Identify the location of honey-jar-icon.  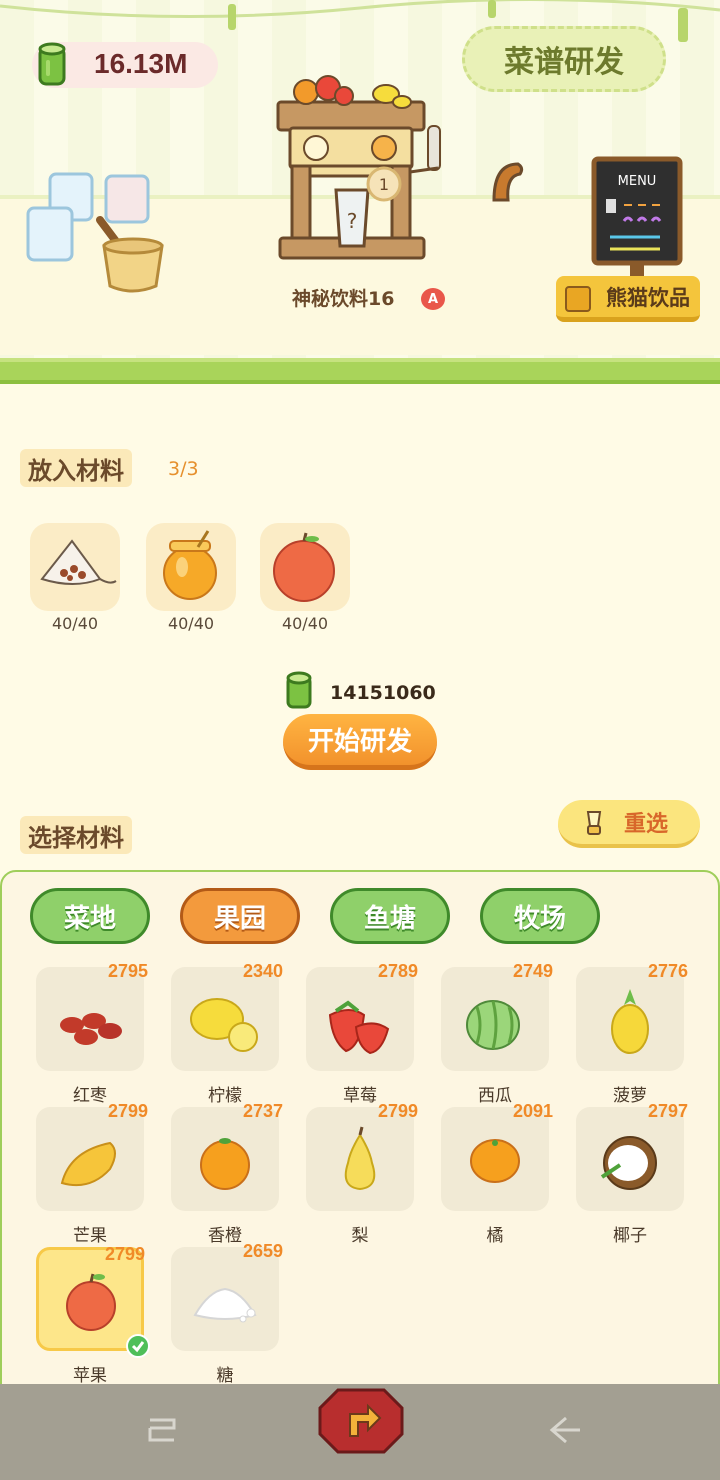
(190, 565).